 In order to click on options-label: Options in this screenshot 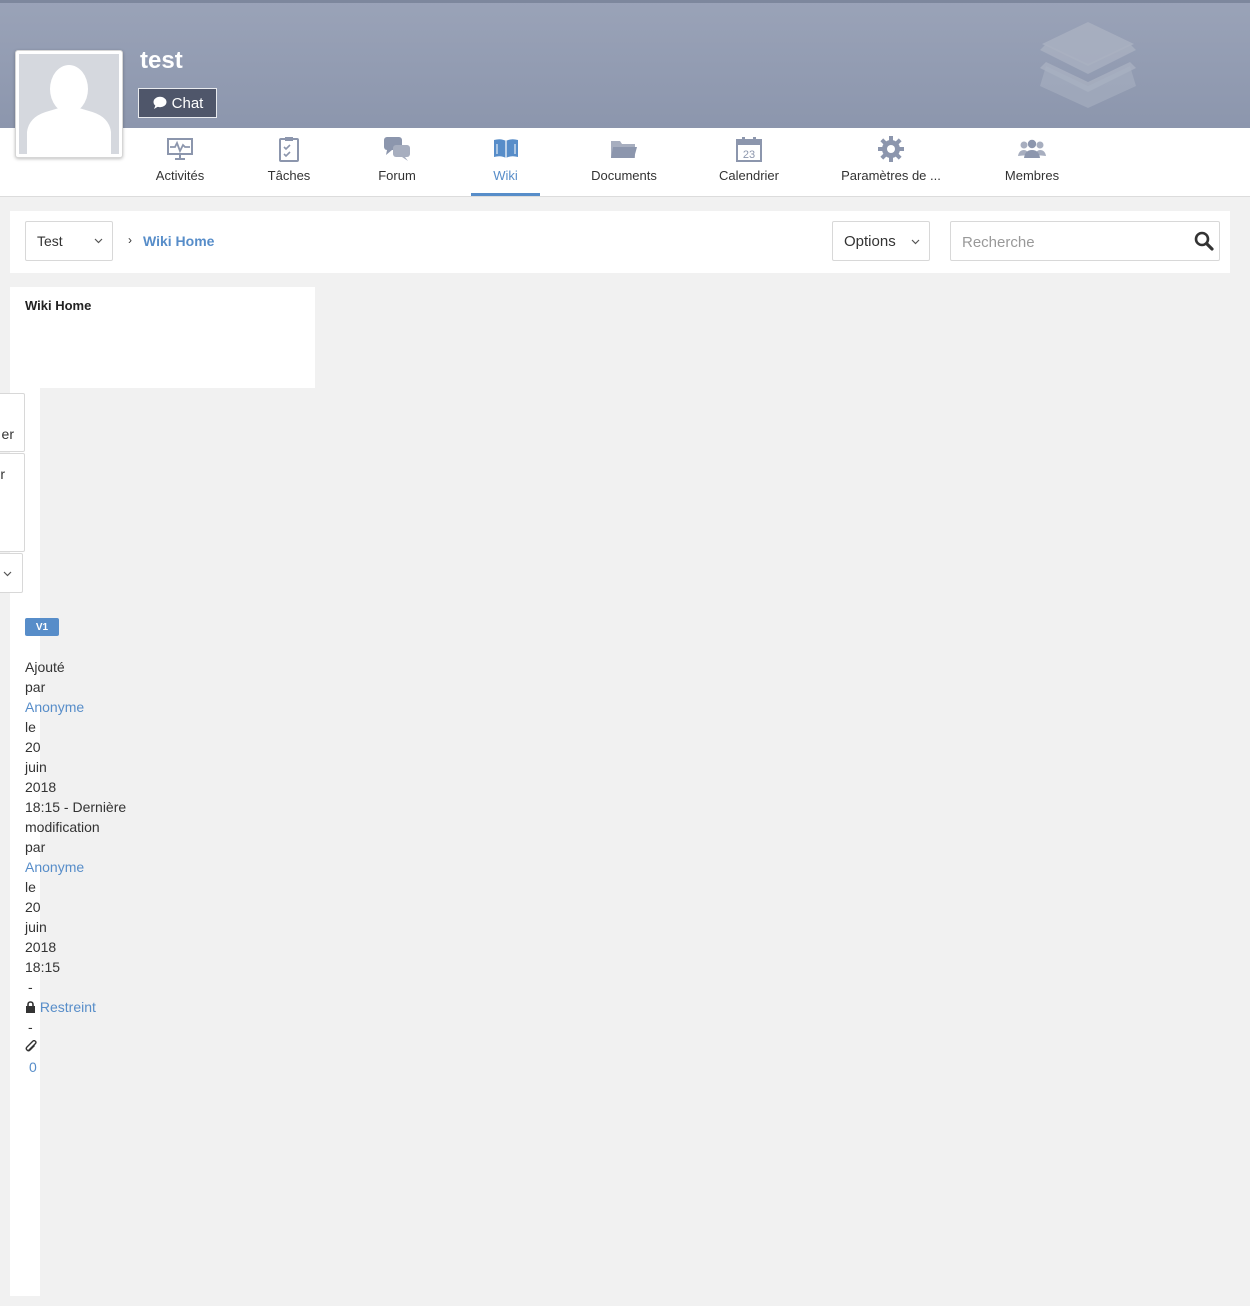, I will do `click(870, 241)`.